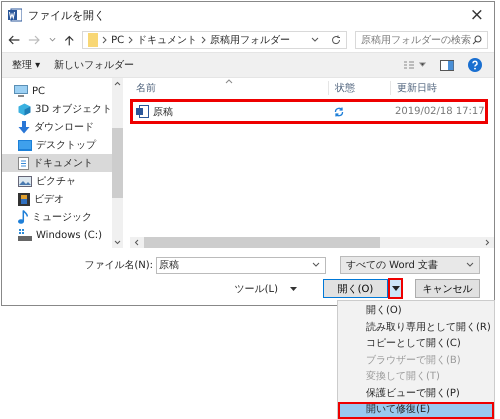  What do you see at coordinates (416, 328) in the screenshot?
I see `menu-item: 読み取り専用として開く(R)` at bounding box center [416, 328].